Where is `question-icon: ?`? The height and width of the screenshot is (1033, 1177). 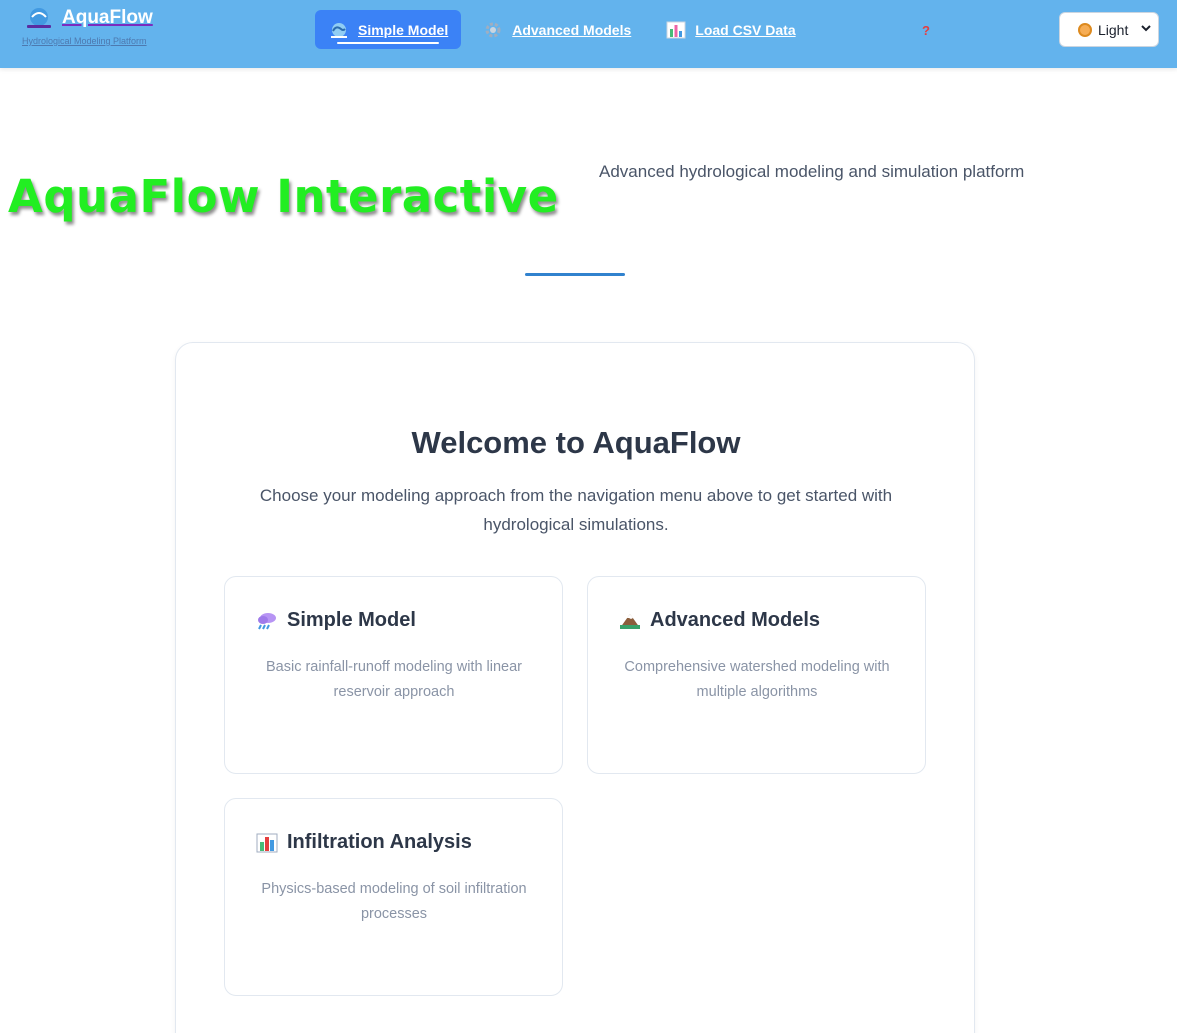 question-icon: ? is located at coordinates (926, 30).